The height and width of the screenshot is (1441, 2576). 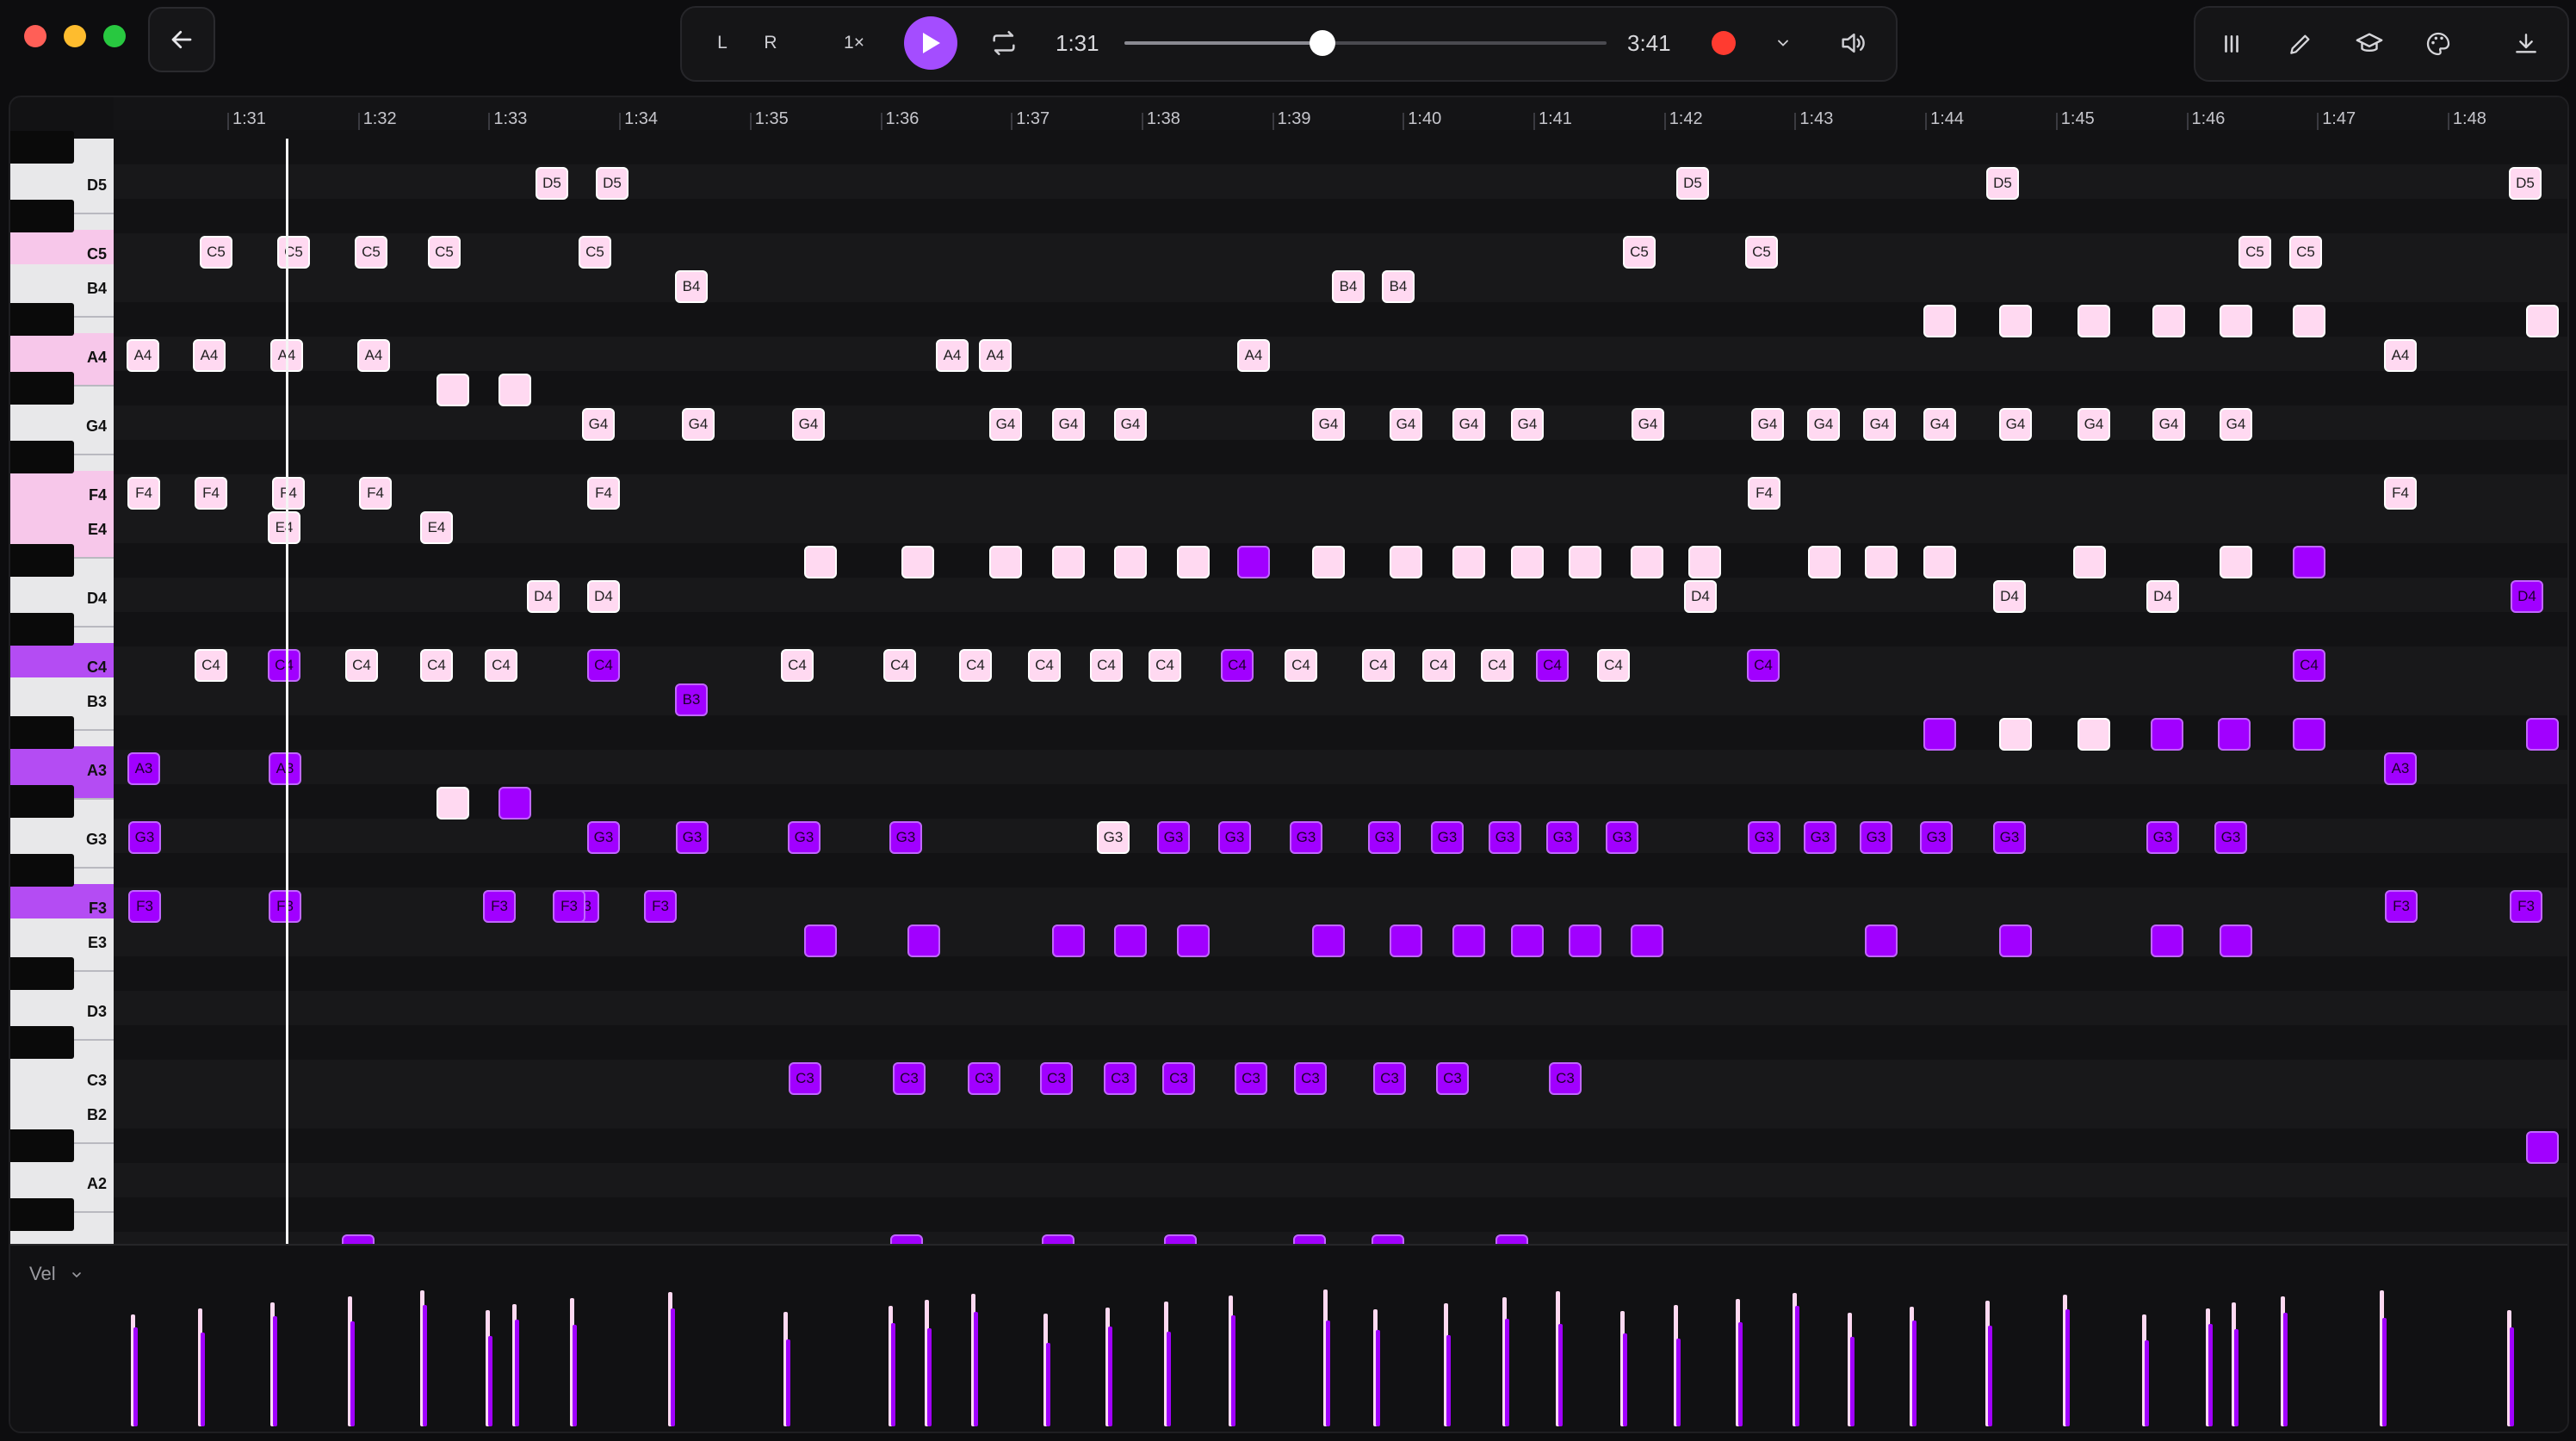 I want to click on note-b3: B3, so click(x=691, y=699).